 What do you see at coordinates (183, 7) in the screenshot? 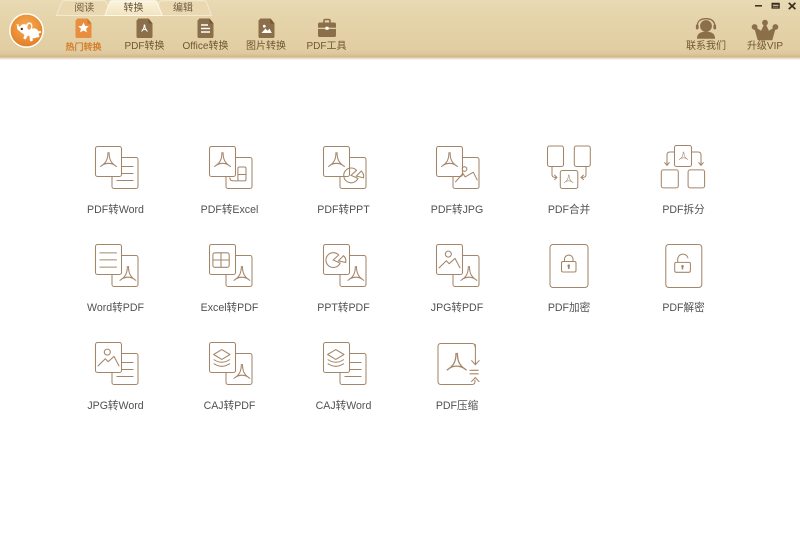
I see `svg-text: 编辑` at bounding box center [183, 7].